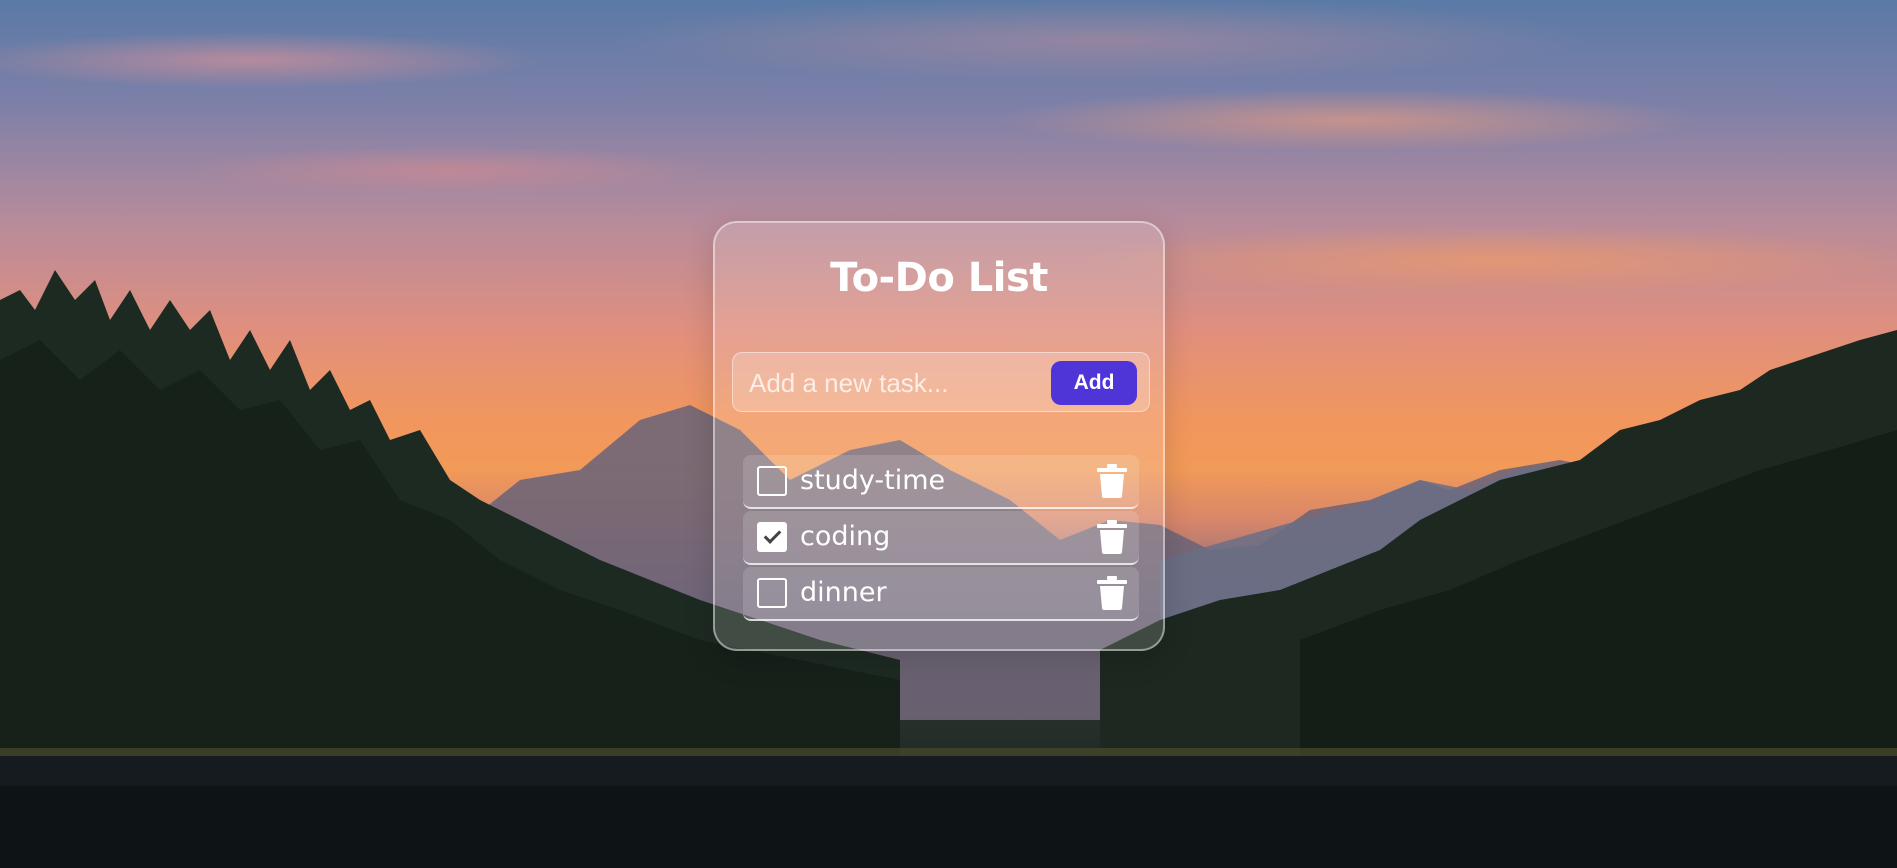 This screenshot has height=868, width=1897. What do you see at coordinates (1094, 383) in the screenshot?
I see `add-task-button: Add` at bounding box center [1094, 383].